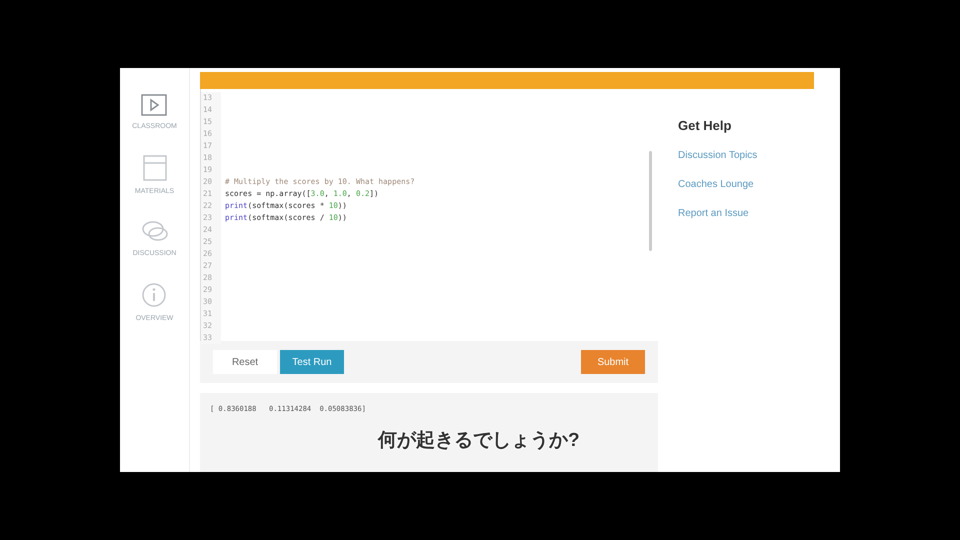 This screenshot has height=540, width=960. I want to click on play-icon, so click(154, 105).